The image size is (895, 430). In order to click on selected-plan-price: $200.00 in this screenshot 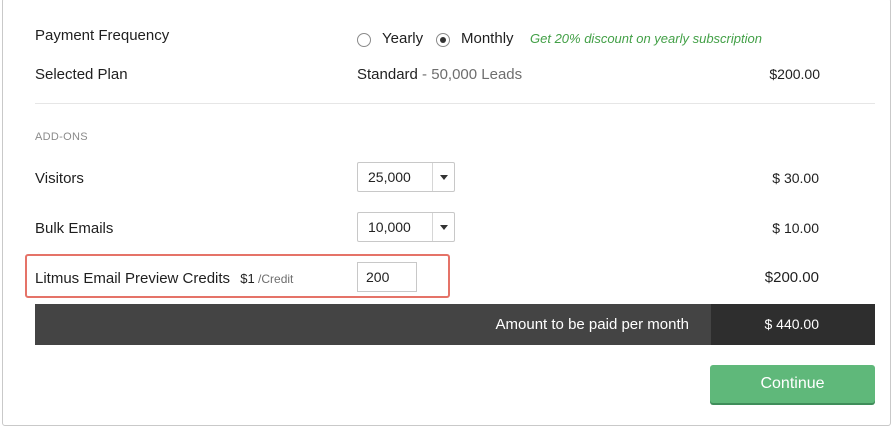, I will do `click(794, 74)`.